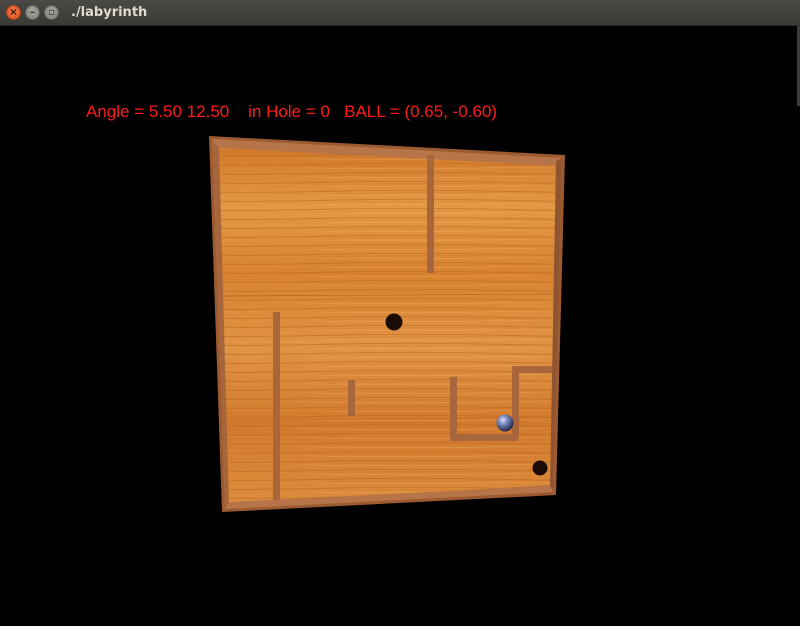  Describe the element at coordinates (451, 111) in the screenshot. I see `ball-position-value: (0.65, -0.60)` at that location.